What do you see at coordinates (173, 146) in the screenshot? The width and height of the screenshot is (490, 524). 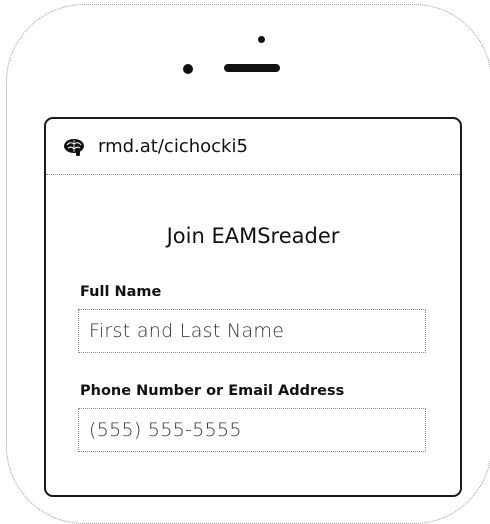 I see `url-text: rmd.at/cichocki5` at bounding box center [173, 146].